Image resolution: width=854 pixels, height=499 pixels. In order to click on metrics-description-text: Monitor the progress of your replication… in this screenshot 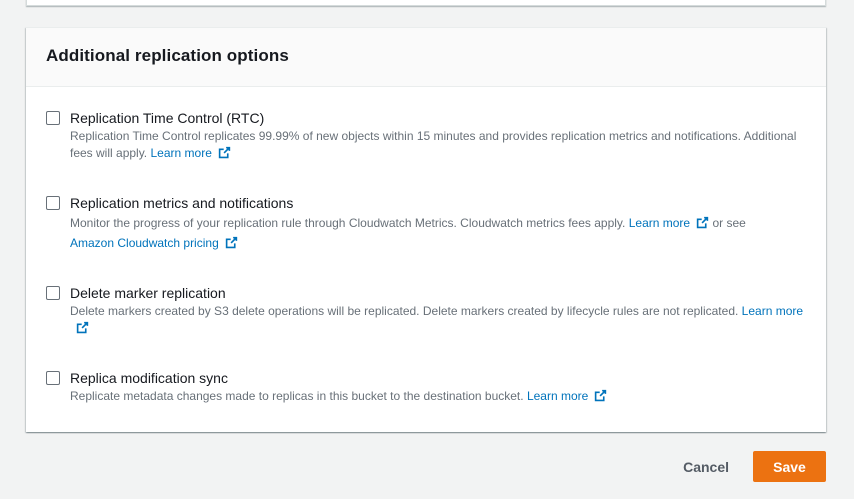, I will do `click(348, 223)`.